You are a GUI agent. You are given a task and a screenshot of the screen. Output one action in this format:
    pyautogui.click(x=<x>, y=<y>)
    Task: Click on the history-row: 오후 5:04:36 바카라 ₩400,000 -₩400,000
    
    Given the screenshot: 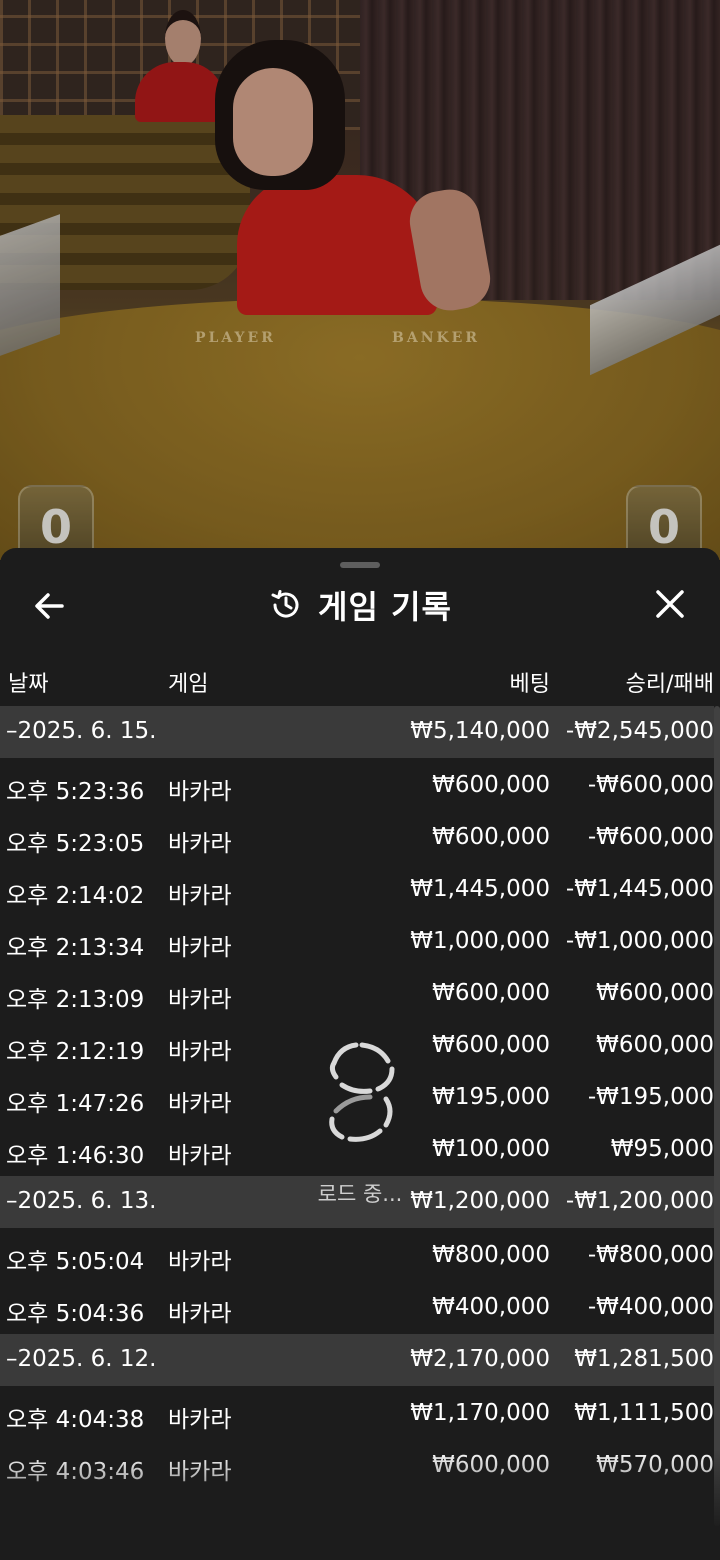 What is the action you would take?
    pyautogui.click(x=357, y=1308)
    